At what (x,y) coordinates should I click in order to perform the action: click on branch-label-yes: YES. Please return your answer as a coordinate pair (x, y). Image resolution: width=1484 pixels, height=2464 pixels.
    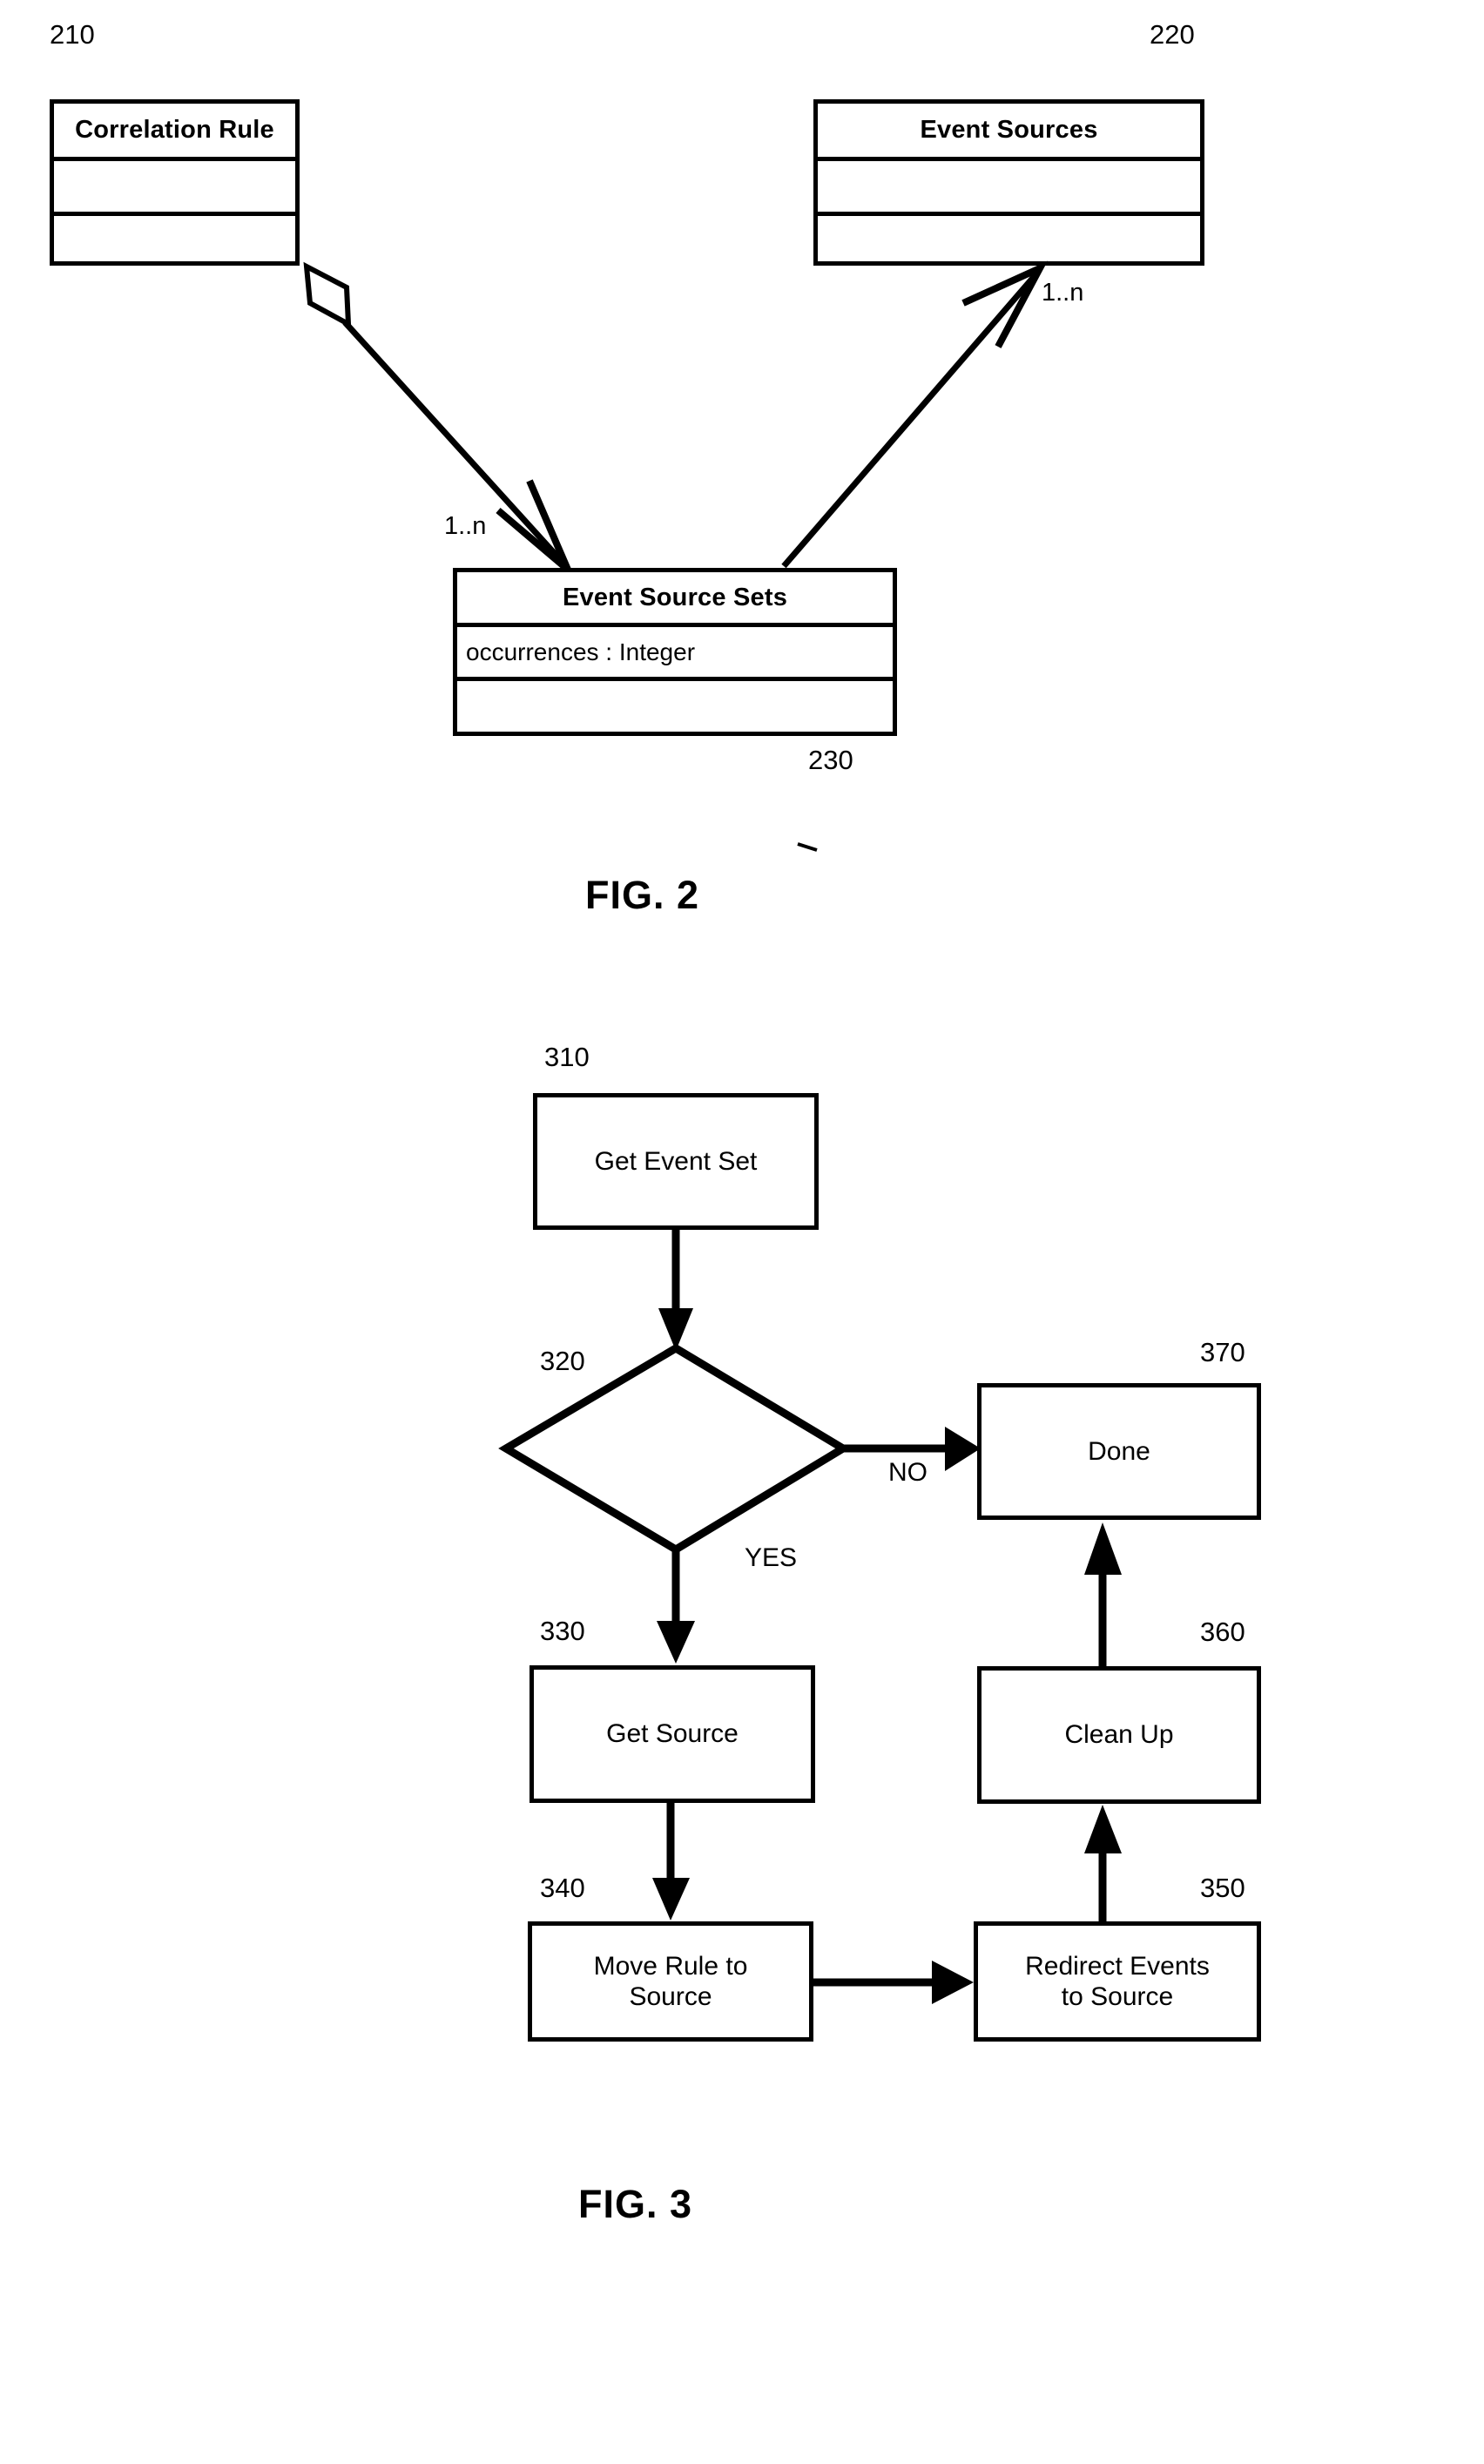
    Looking at the image, I should click on (771, 1557).